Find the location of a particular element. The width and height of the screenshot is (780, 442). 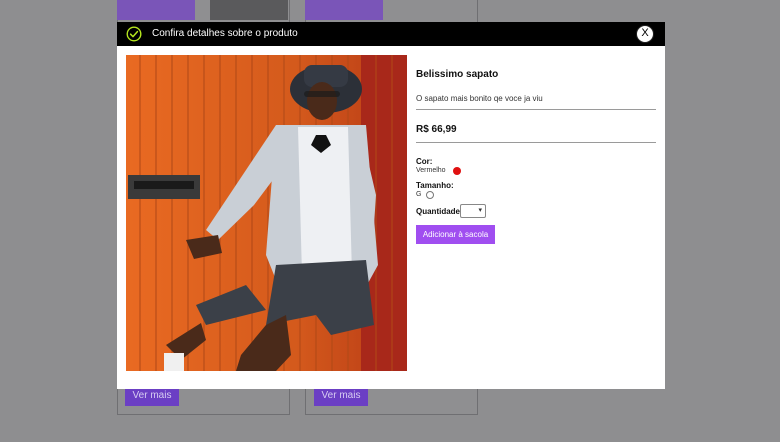

size-label: Tamanho: is located at coordinates (435, 185).